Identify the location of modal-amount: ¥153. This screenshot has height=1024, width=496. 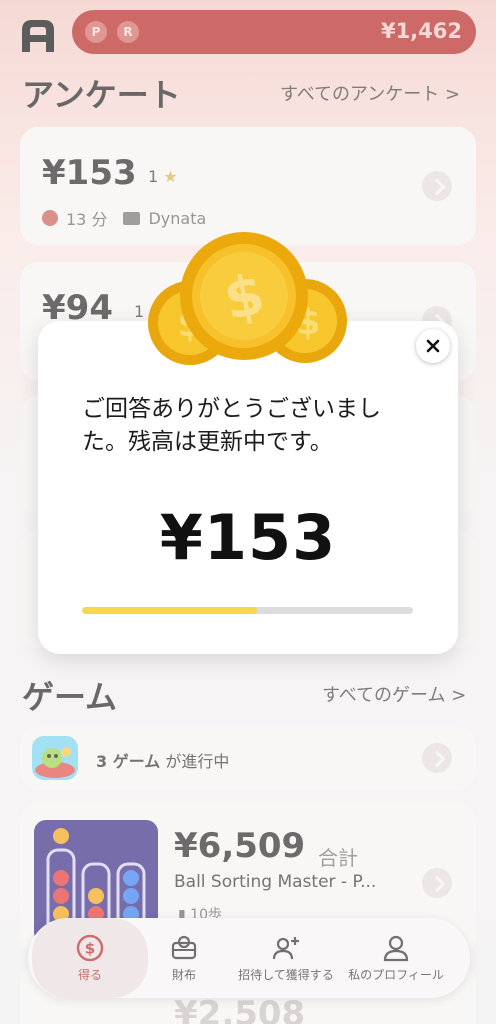
(248, 537).